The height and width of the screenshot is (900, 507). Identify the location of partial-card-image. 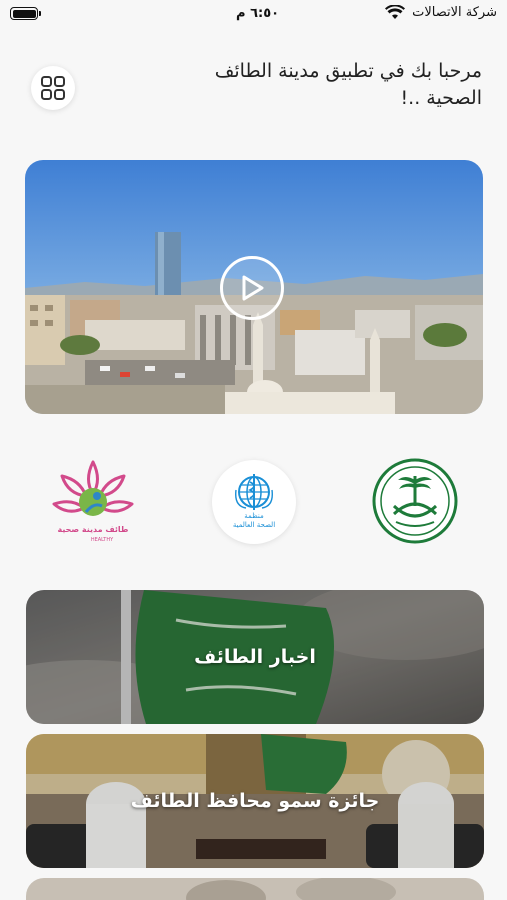
(255, 889).